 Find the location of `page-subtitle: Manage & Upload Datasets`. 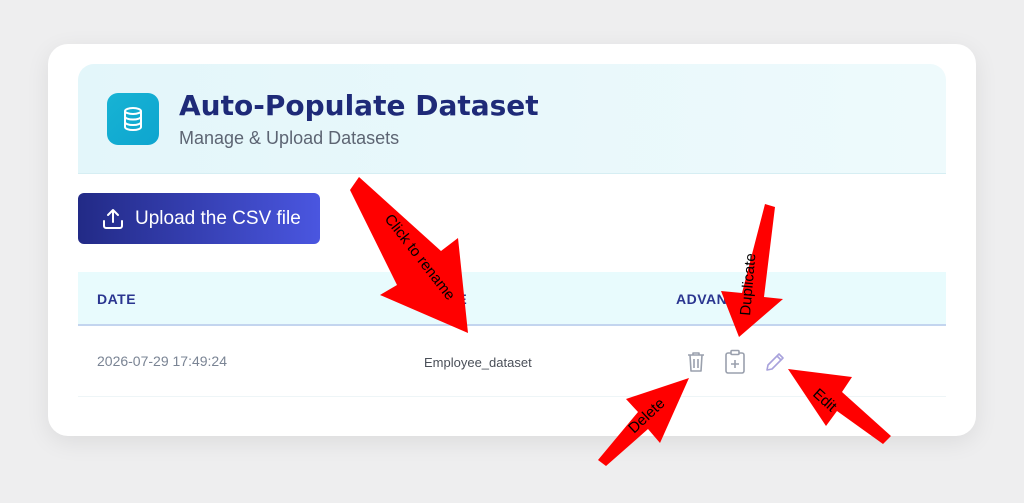

page-subtitle: Manage & Upload Datasets is located at coordinates (289, 138).